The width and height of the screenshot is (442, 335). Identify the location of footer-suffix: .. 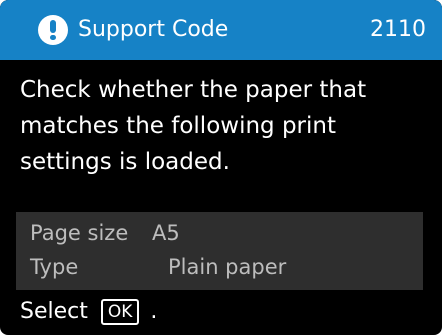
(154, 311).